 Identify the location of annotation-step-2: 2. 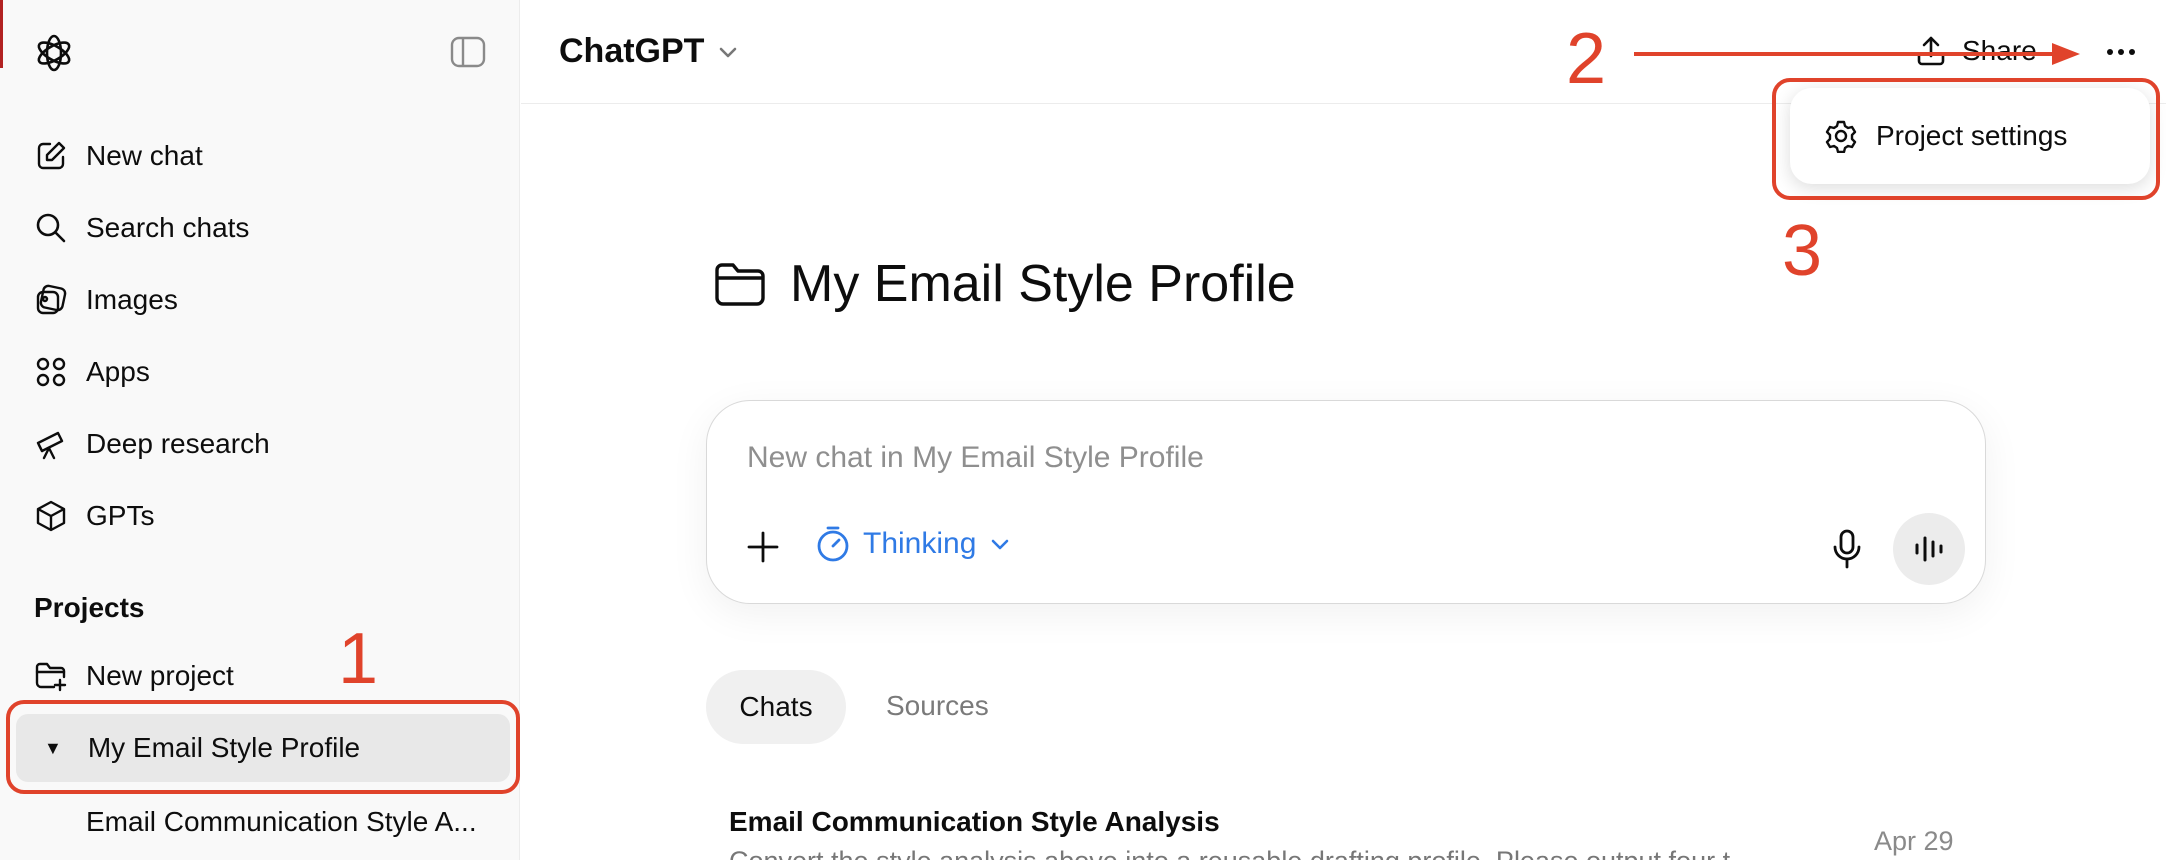
(1586, 59).